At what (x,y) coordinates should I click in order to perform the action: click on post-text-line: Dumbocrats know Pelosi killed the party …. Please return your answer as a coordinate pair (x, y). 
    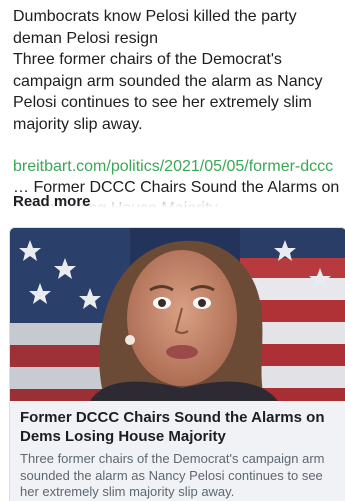
    Looking at the image, I should click on (155, 27).